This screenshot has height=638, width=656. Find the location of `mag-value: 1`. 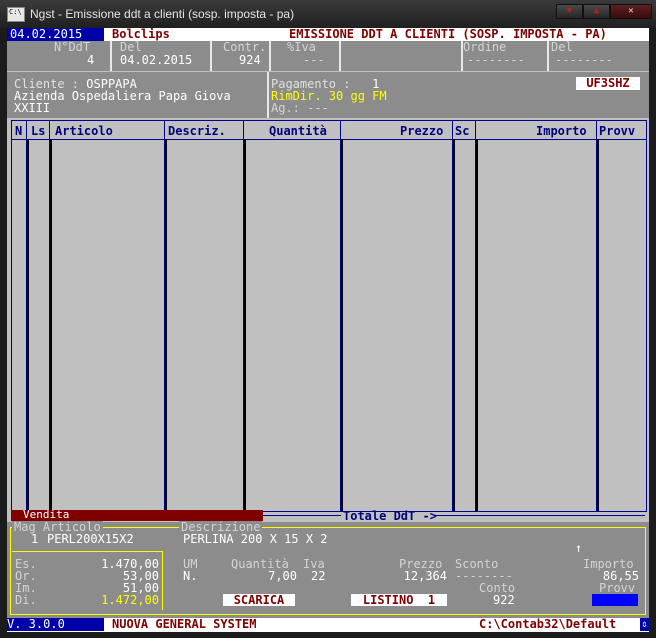

mag-value: 1 is located at coordinates (34, 539).